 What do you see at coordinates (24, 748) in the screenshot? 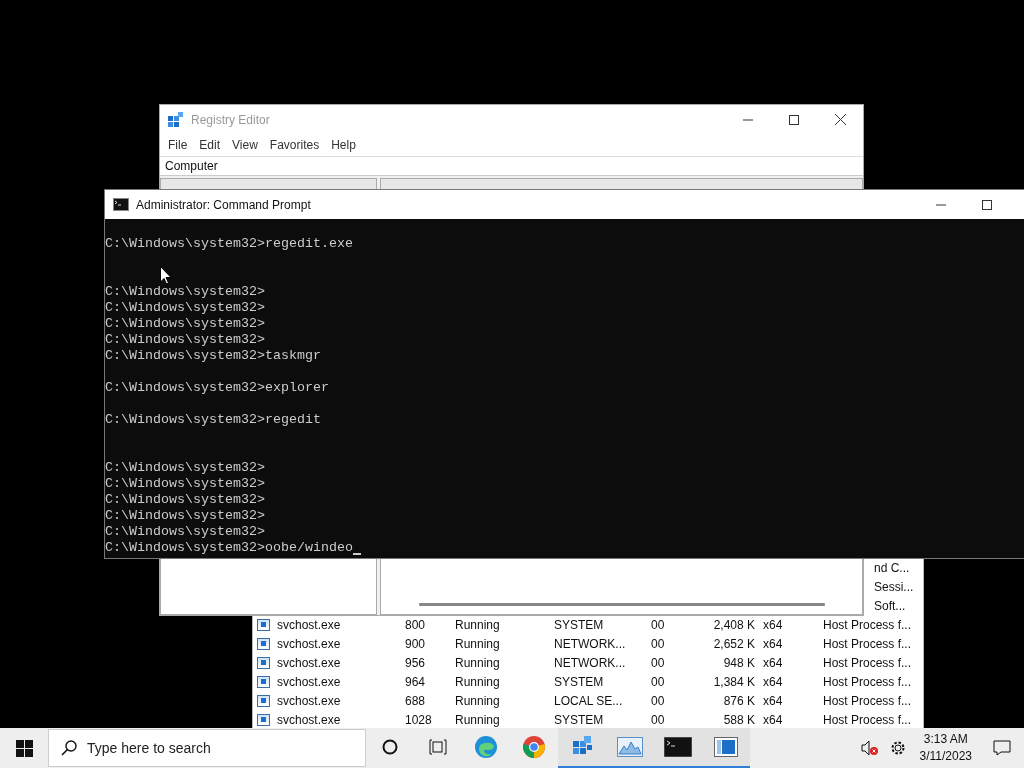
I see `windows-logo-icon` at bounding box center [24, 748].